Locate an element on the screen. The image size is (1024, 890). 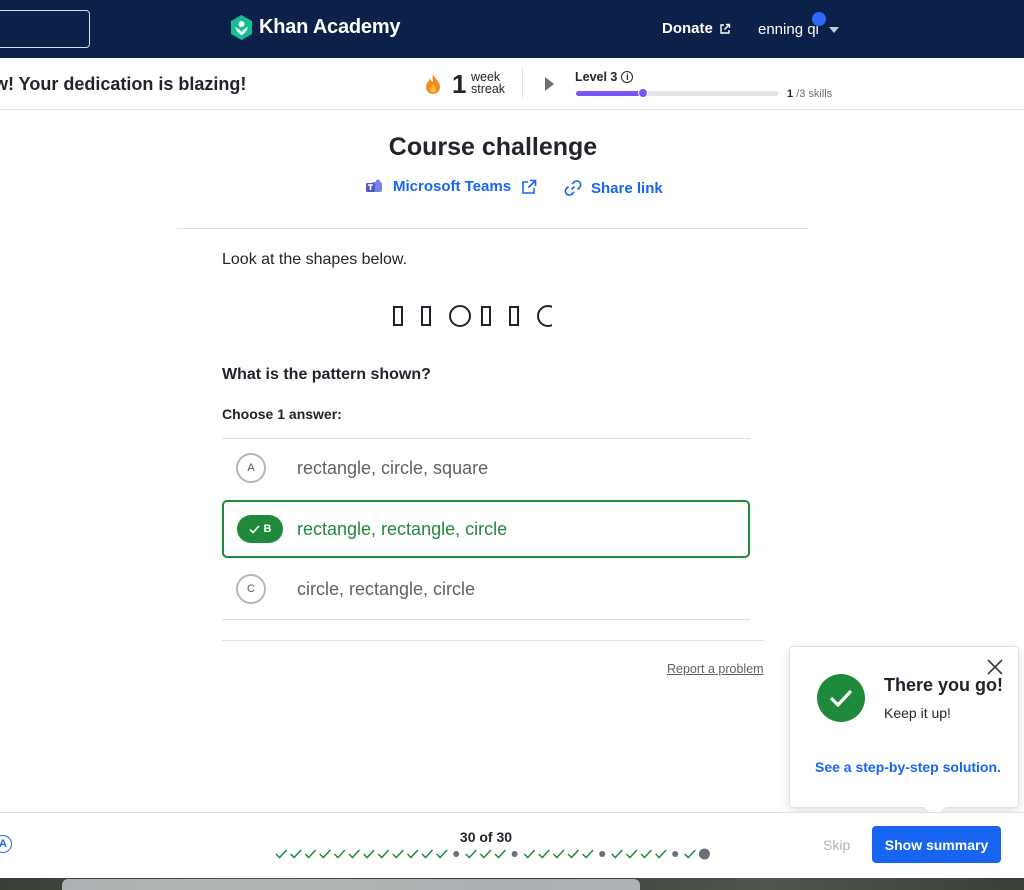
skills-count: 1 /3 skills is located at coordinates (809, 94).